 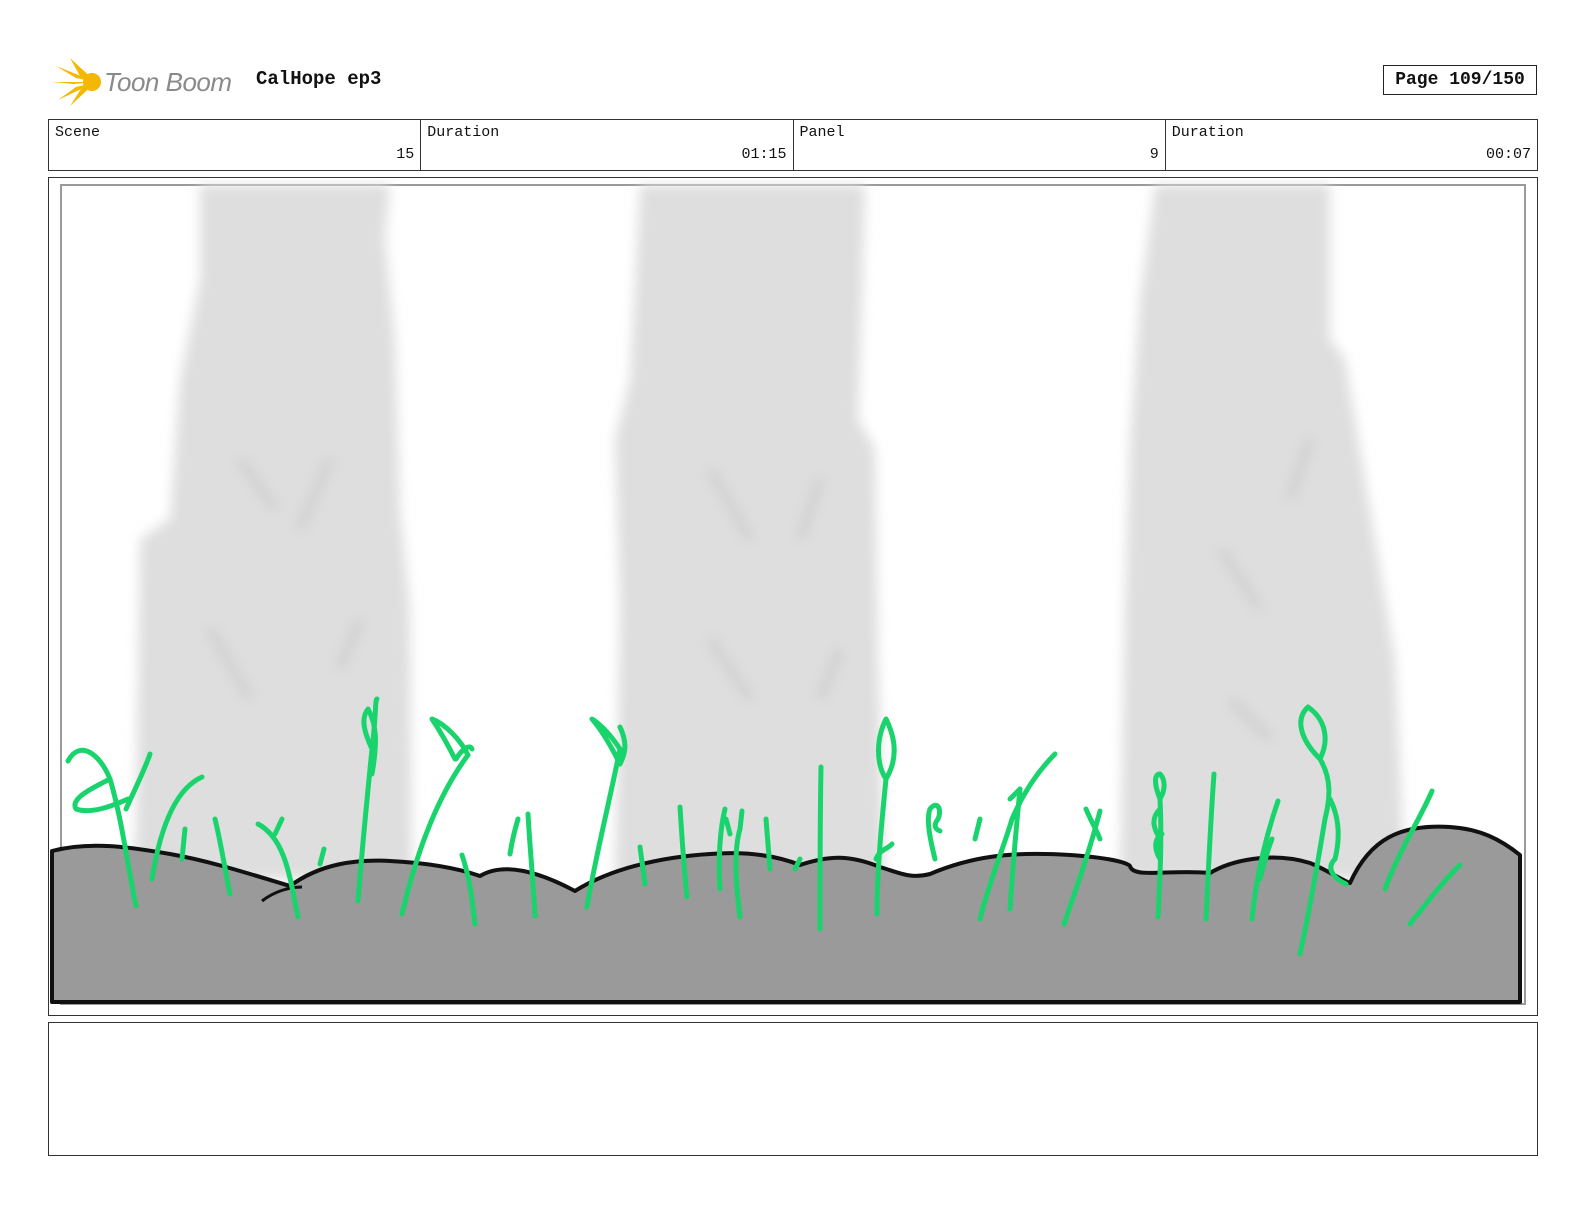 I want to click on scene-cell: Scene 15, so click(x=235, y=145).